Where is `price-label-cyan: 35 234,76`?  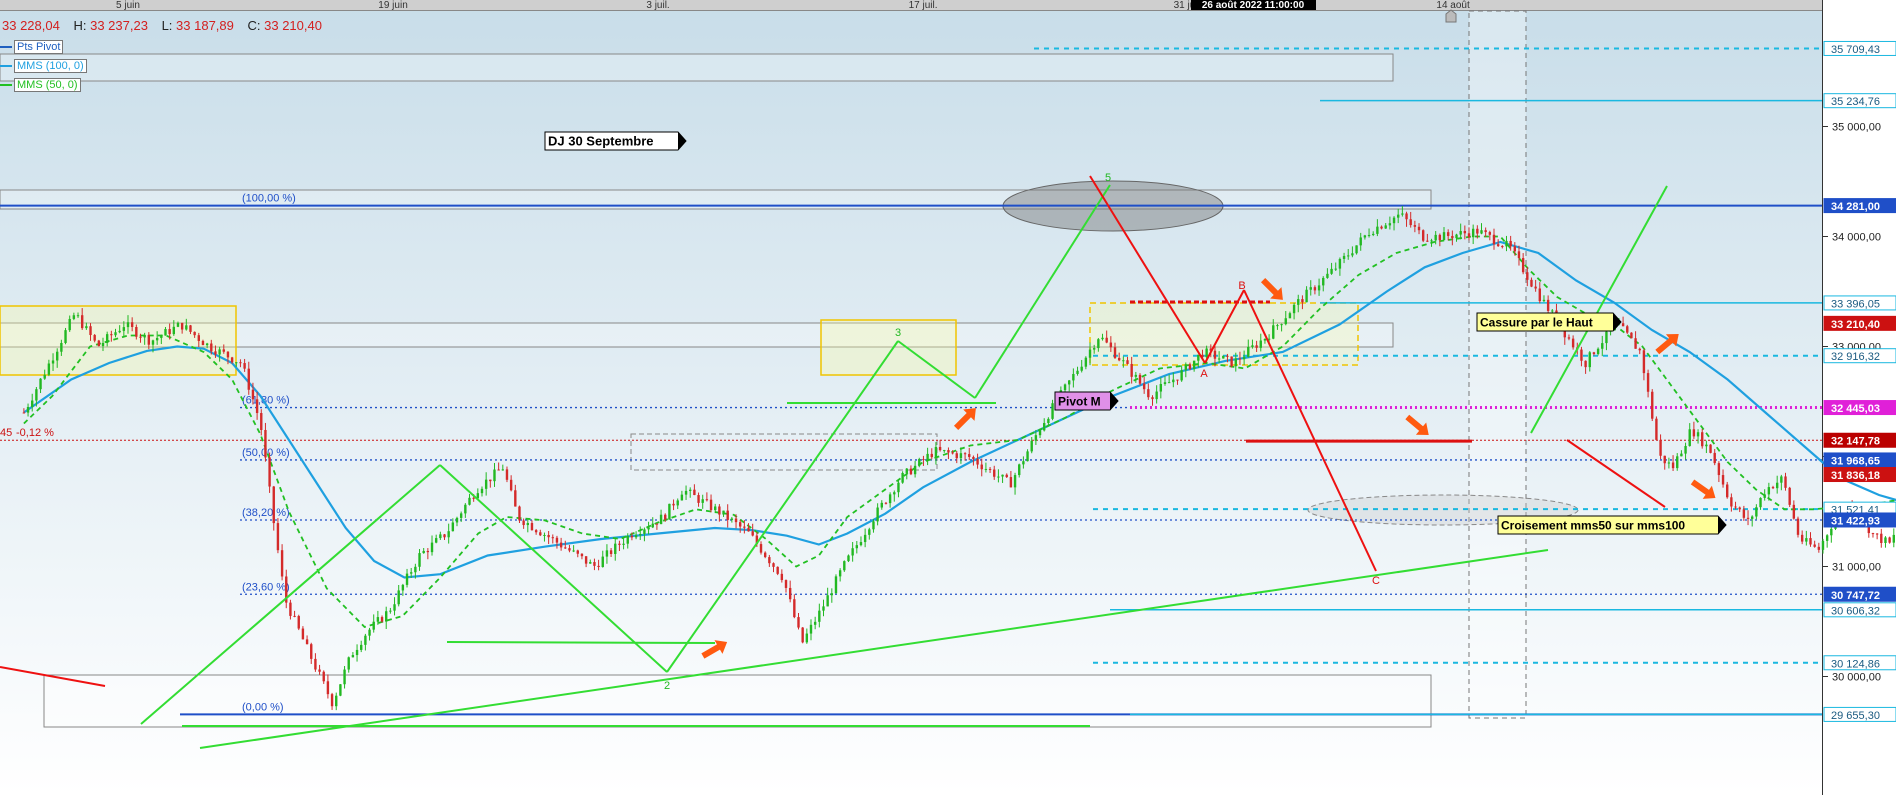 price-label-cyan: 35 234,76 is located at coordinates (1859, 101).